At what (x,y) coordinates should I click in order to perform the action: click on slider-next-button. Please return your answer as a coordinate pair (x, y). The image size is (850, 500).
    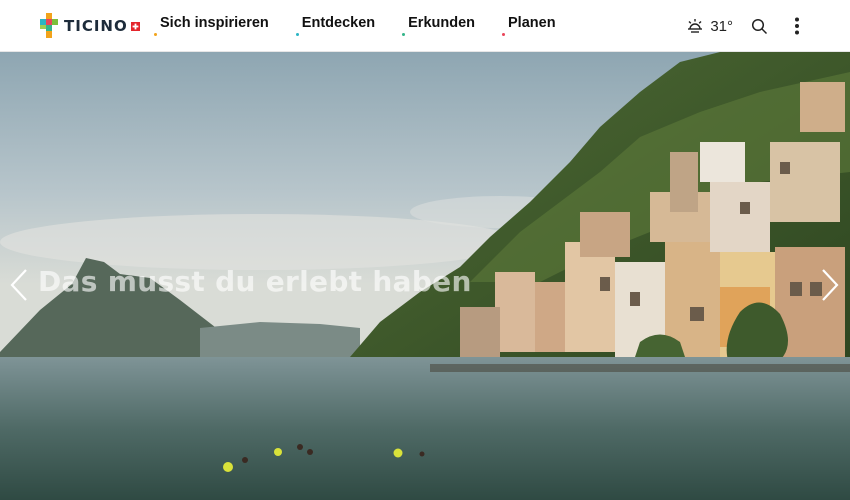
    Looking at the image, I should click on (829, 285).